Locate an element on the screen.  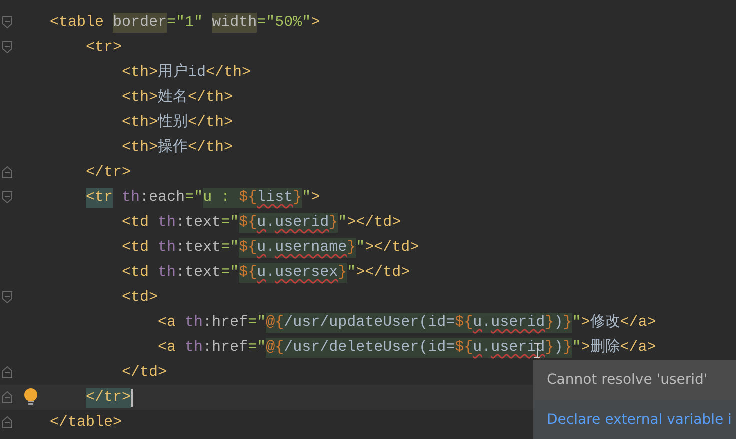
html-tag: </table> is located at coordinates (68, 422).